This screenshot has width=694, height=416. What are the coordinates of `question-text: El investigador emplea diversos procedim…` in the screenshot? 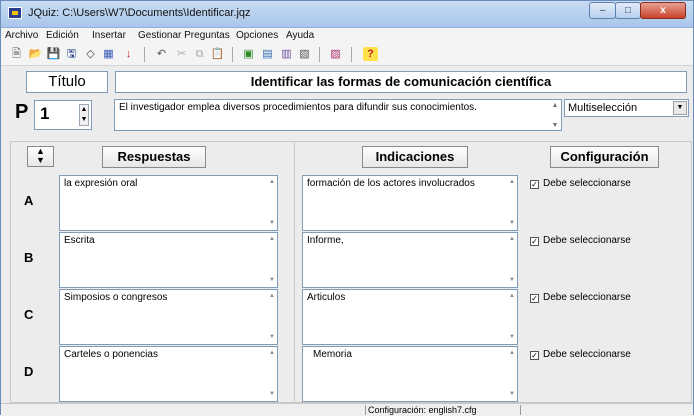 It's located at (298, 107).